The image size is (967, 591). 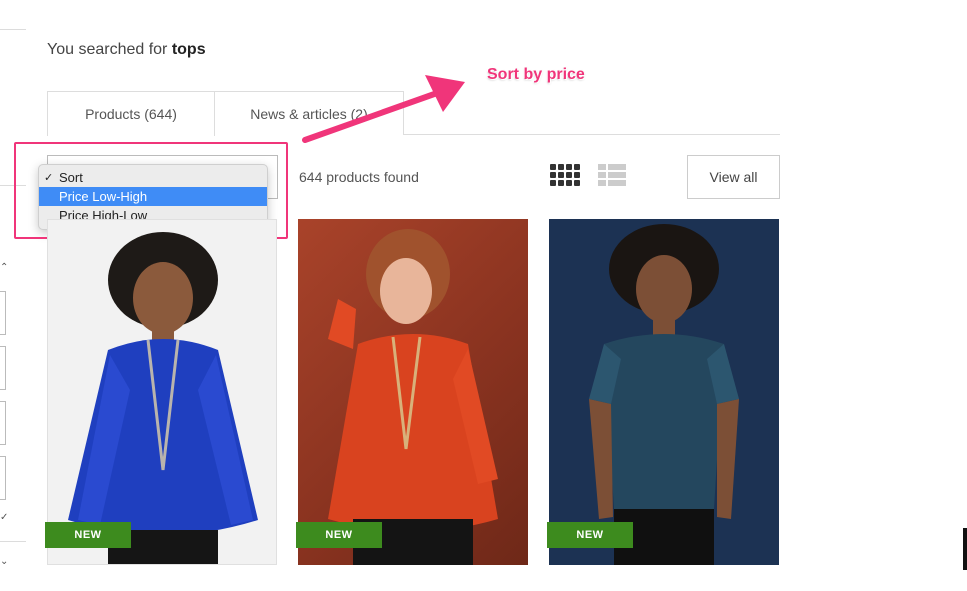 I want to click on search-query: tops, so click(x=188, y=49).